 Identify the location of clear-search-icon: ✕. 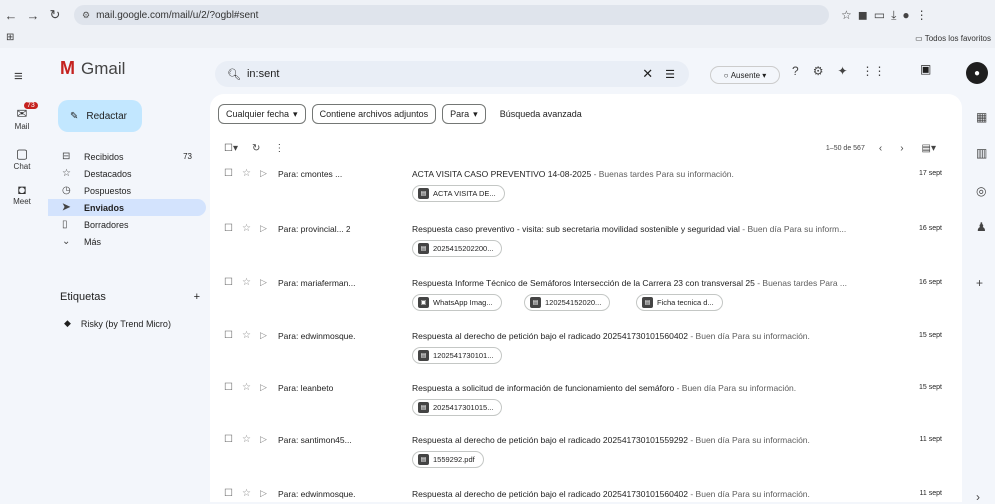
(647, 74).